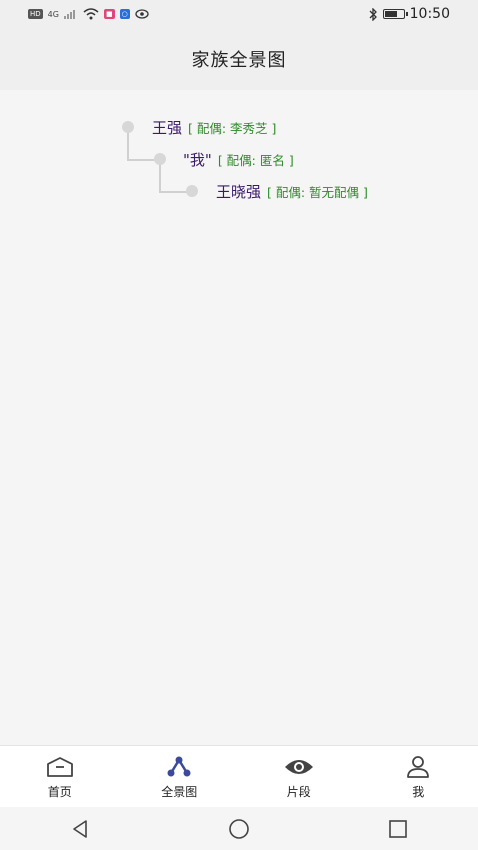 Image resolution: width=478 pixels, height=850 pixels. What do you see at coordinates (317, 192) in the screenshot?
I see `member-spouse: [ 配偶: 暂无配偶 ]` at bounding box center [317, 192].